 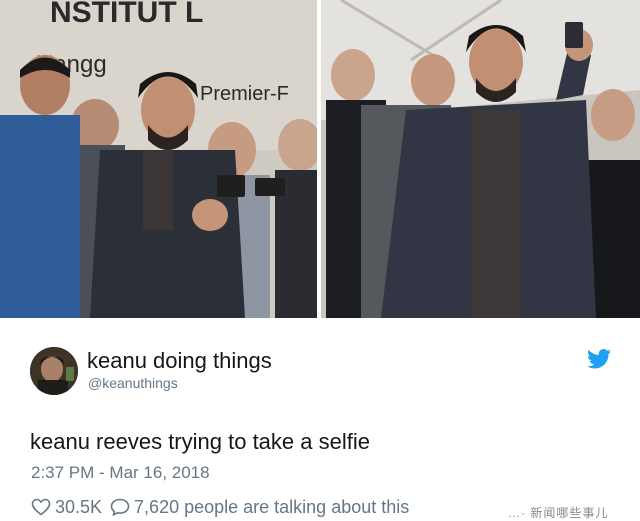 I want to click on sign-line1: NSTITUT L, so click(x=126, y=14).